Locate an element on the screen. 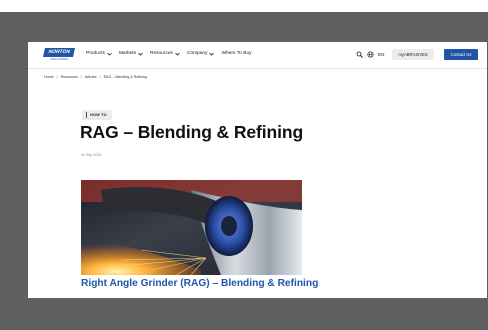 The width and height of the screenshot is (488, 330). hero-image is located at coordinates (191, 227).